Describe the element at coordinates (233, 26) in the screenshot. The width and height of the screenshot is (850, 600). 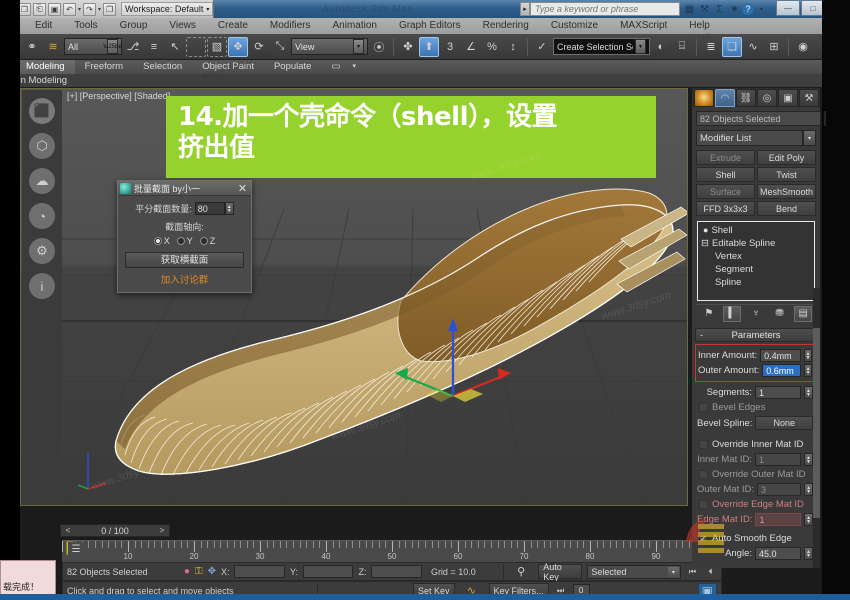
I see `menu-item-create: Create` at that location.